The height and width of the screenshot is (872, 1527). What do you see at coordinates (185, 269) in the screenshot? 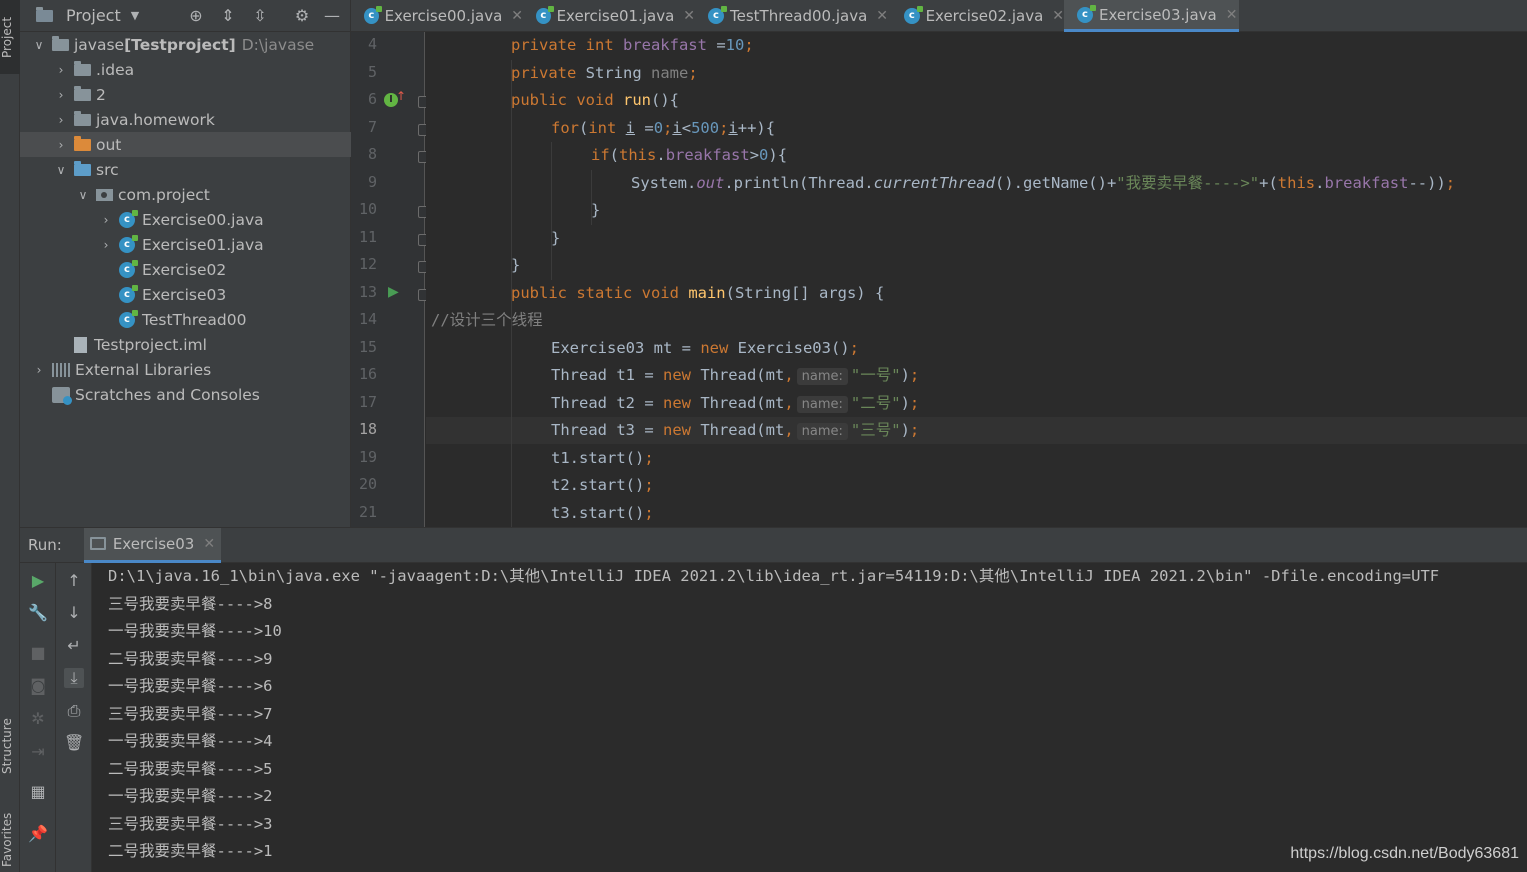
I see `tree-item-exercise02: c Exercise02` at bounding box center [185, 269].